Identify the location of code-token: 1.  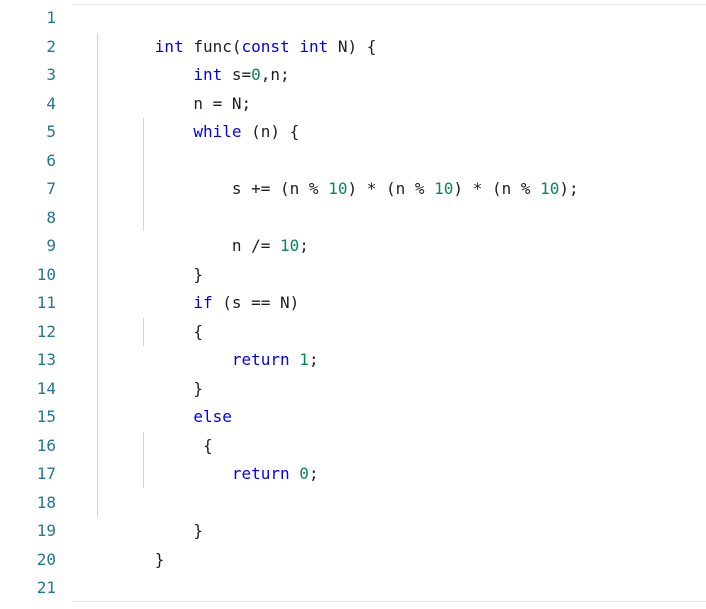
(304, 359).